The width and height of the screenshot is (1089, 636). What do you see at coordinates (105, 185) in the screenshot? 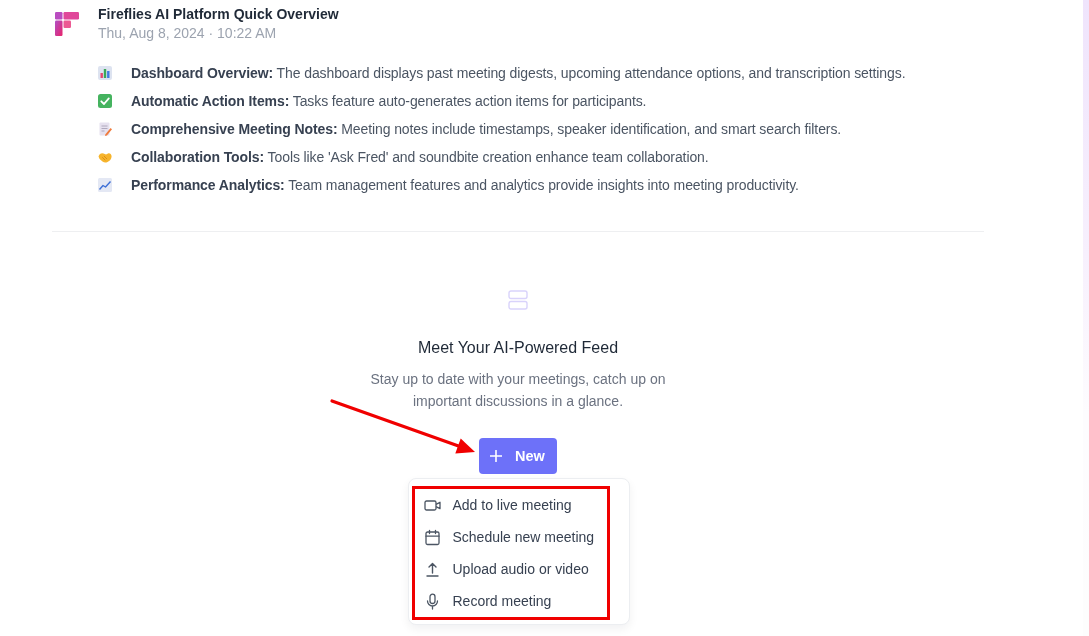
I see `trend-chart-icon` at bounding box center [105, 185].